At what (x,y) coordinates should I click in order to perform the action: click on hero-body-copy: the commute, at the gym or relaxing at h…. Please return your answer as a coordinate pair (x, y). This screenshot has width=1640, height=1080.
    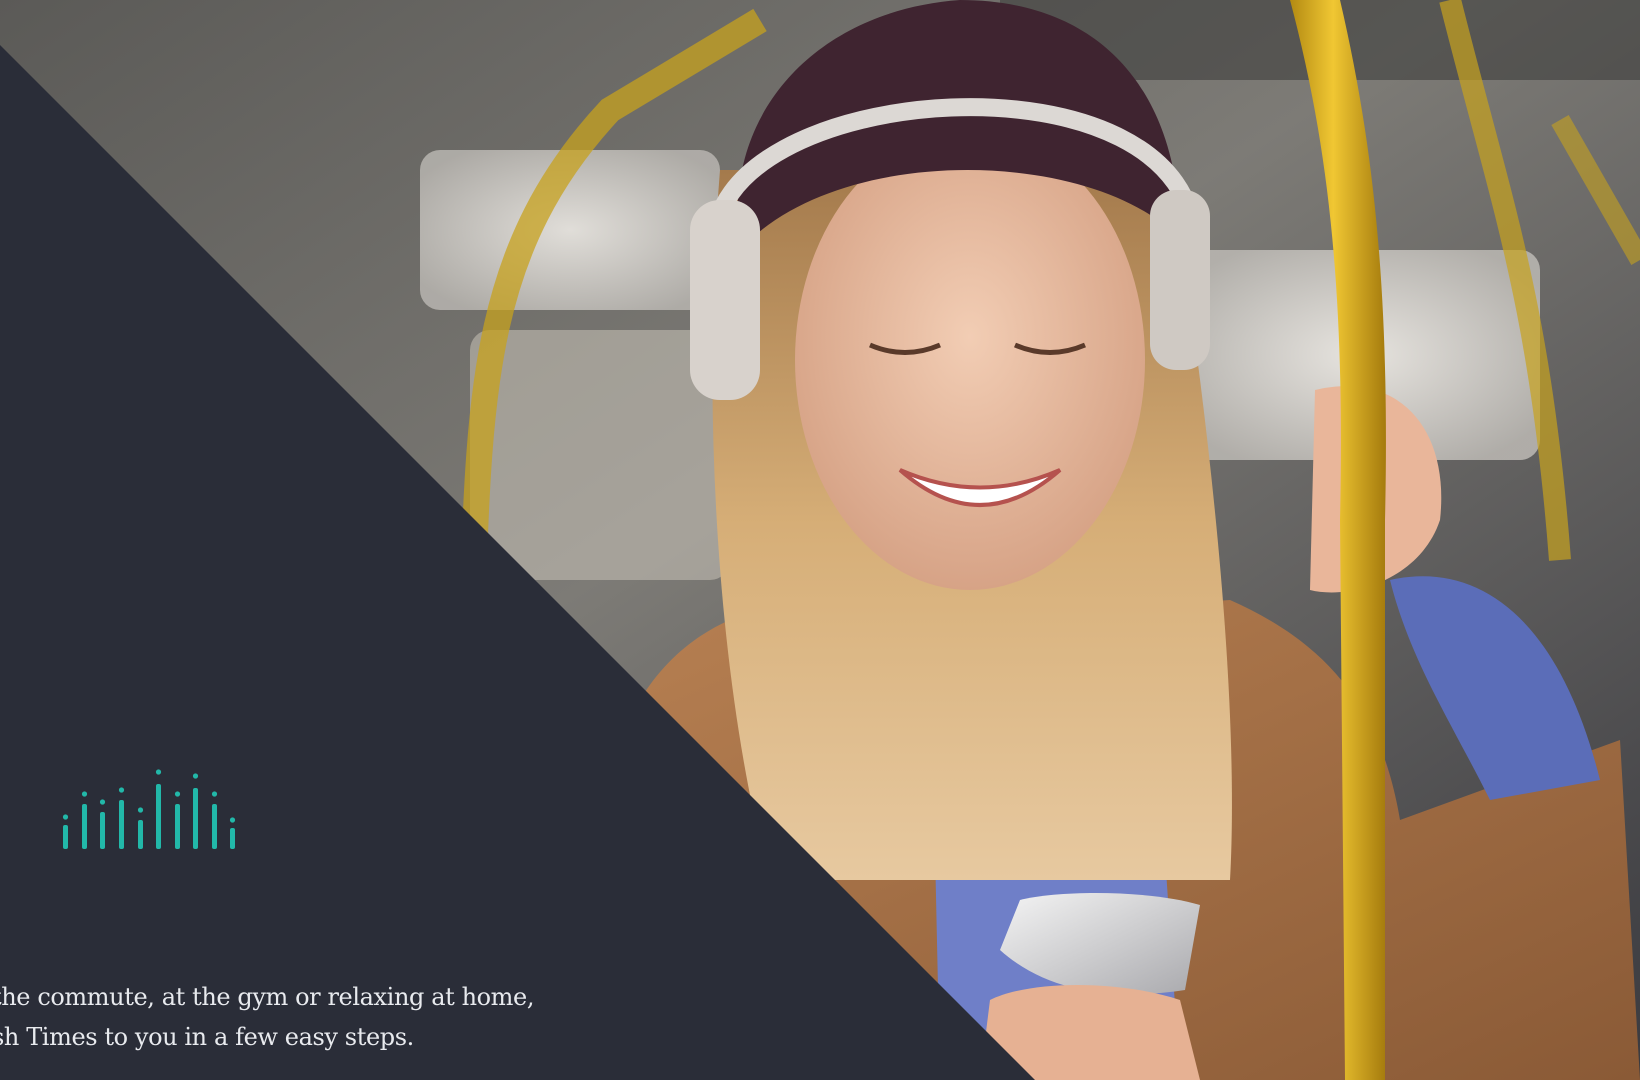
    Looking at the image, I should click on (306, 1017).